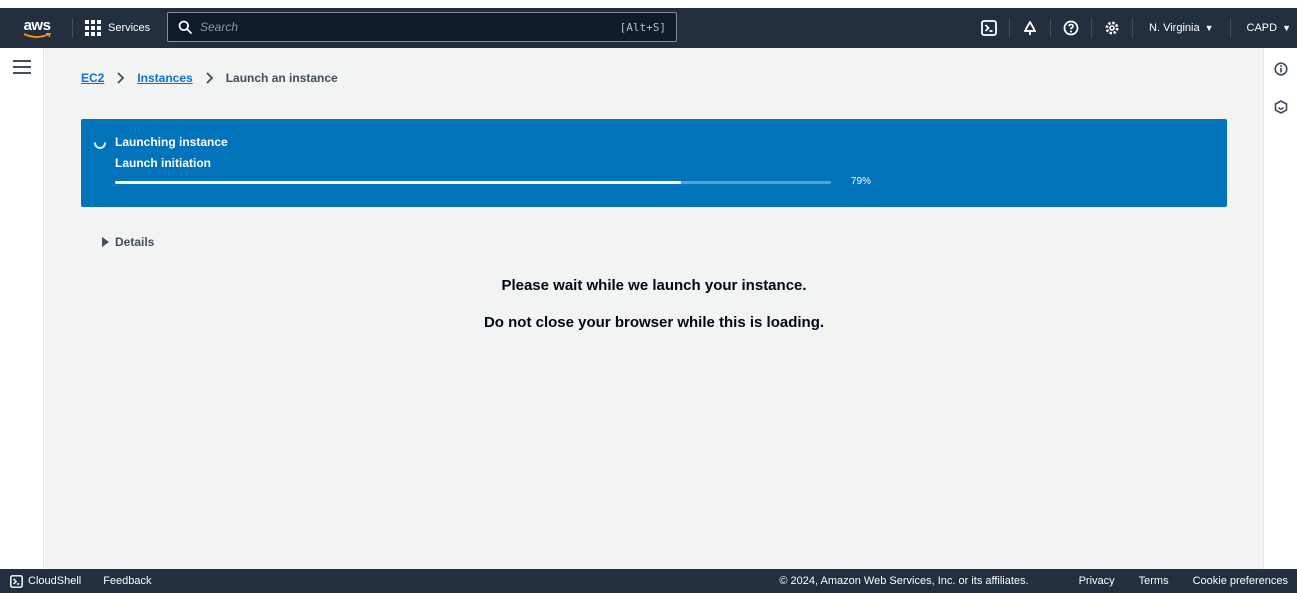  I want to click on breadcrumb-current: Launch an instance, so click(281, 78).